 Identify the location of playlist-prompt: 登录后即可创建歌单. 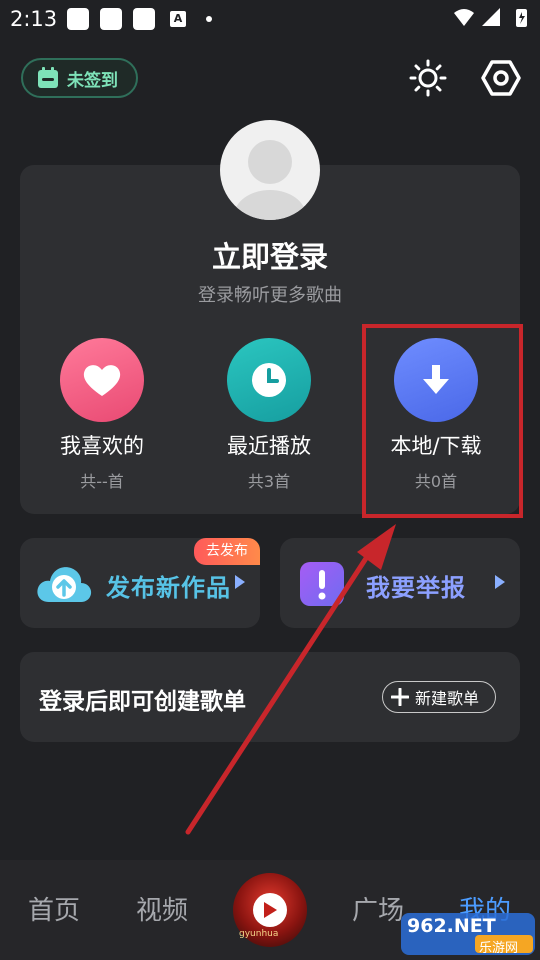
(142, 702).